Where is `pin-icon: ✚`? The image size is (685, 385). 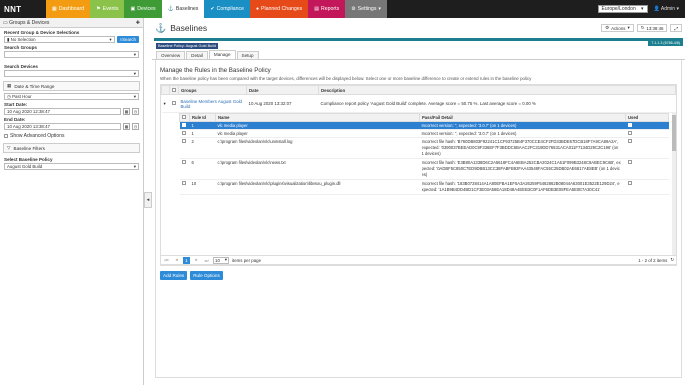
pin-icon: ✚ is located at coordinates (138, 23).